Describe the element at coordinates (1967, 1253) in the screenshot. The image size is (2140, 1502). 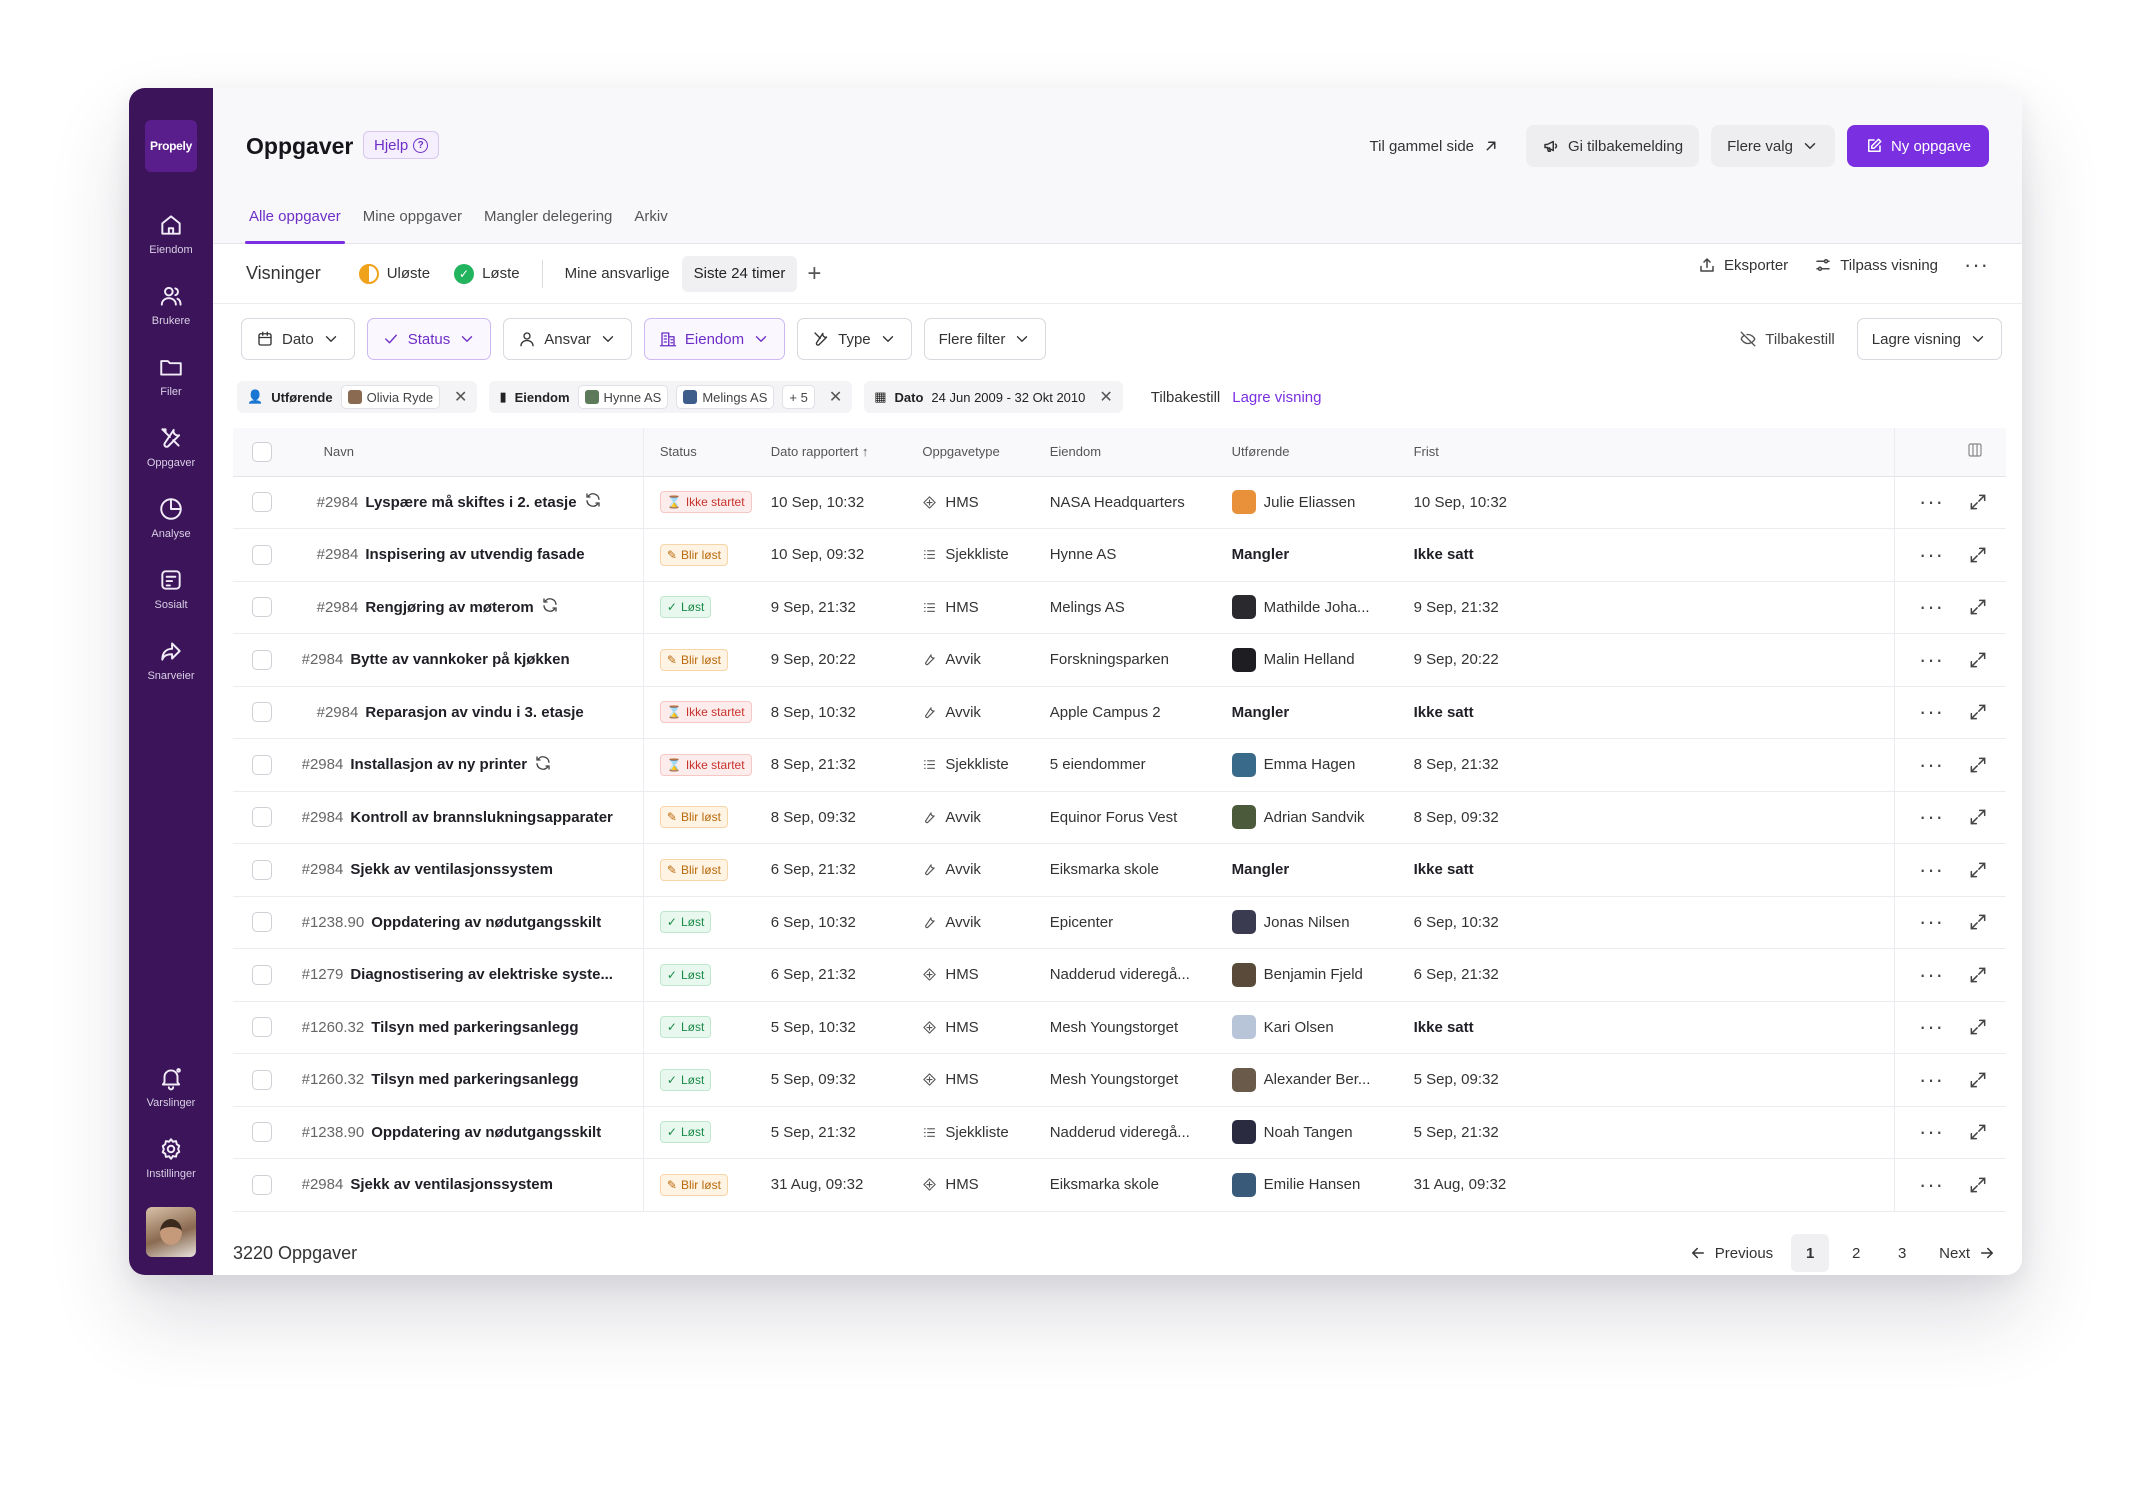
I see `next-page-button: Next` at that location.